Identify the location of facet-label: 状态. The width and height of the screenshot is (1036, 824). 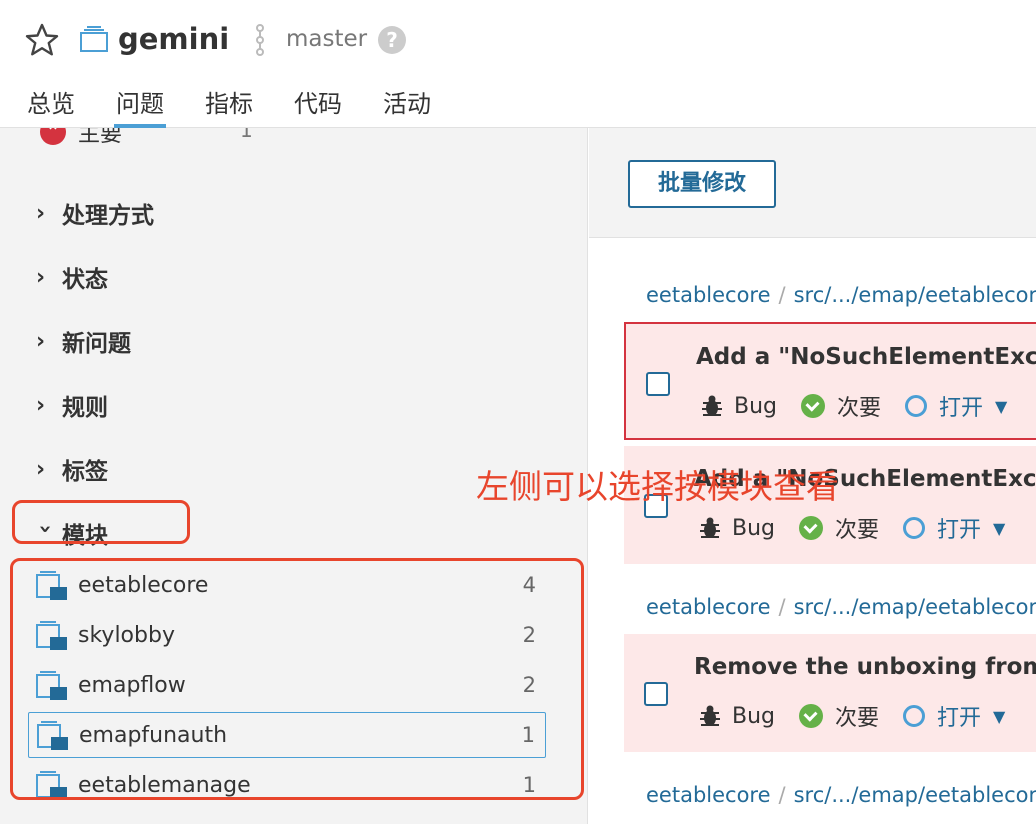
(85, 280).